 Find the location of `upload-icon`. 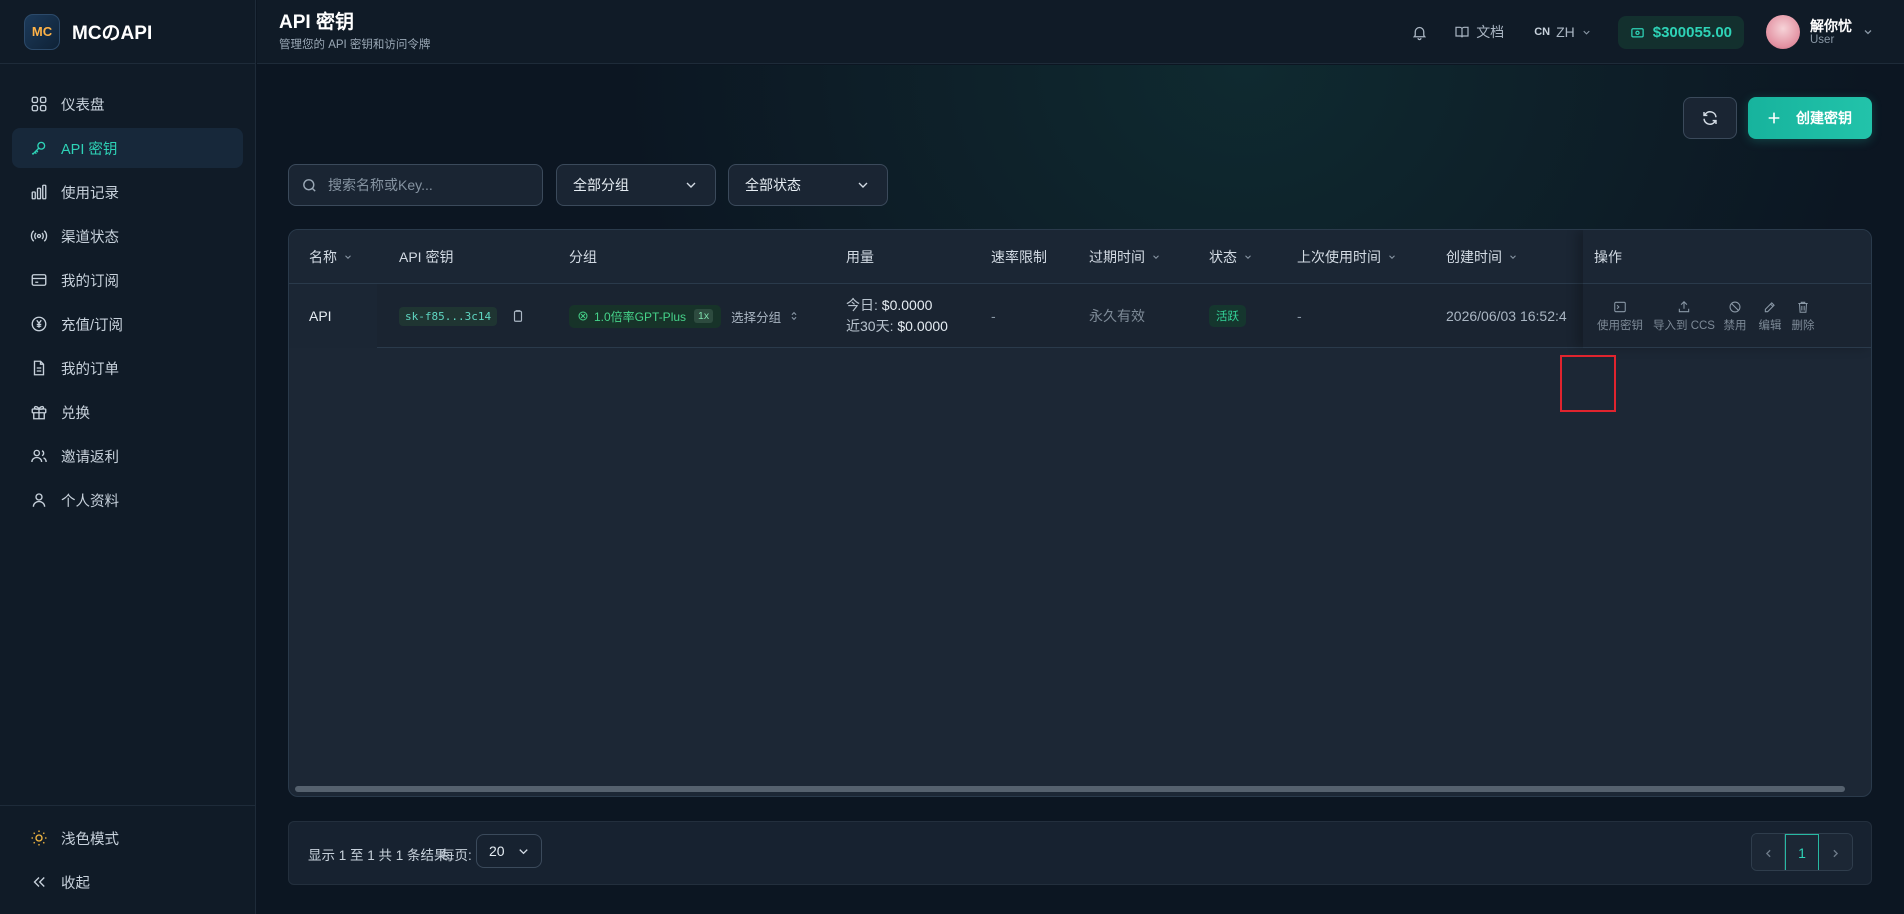

upload-icon is located at coordinates (1684, 306).